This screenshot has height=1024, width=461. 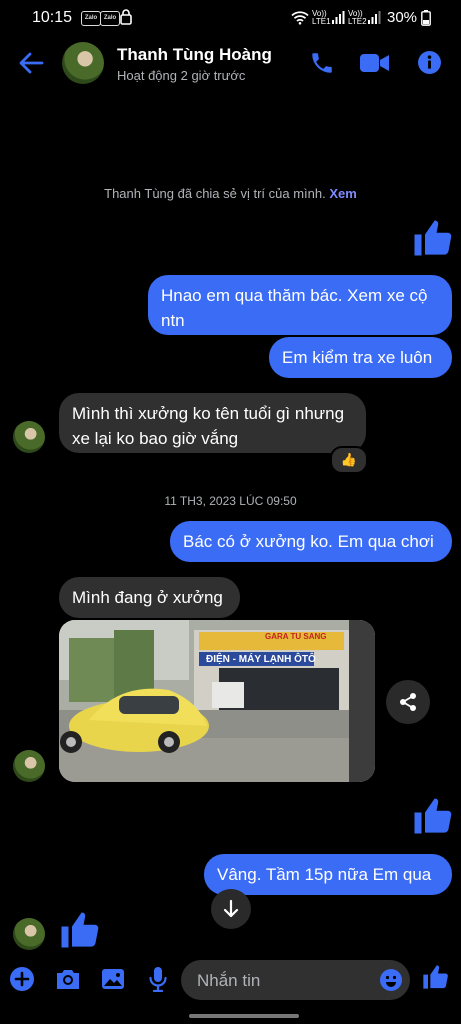 I want to click on arrow-down-icon, so click(x=231, y=908).